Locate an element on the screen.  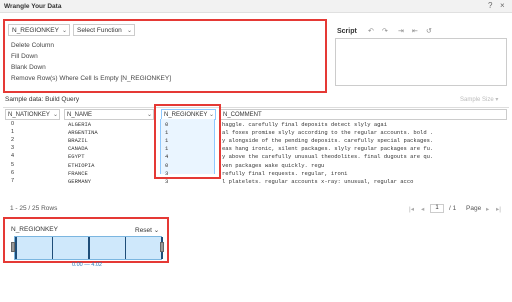
script-editor is located at coordinates (421, 62).